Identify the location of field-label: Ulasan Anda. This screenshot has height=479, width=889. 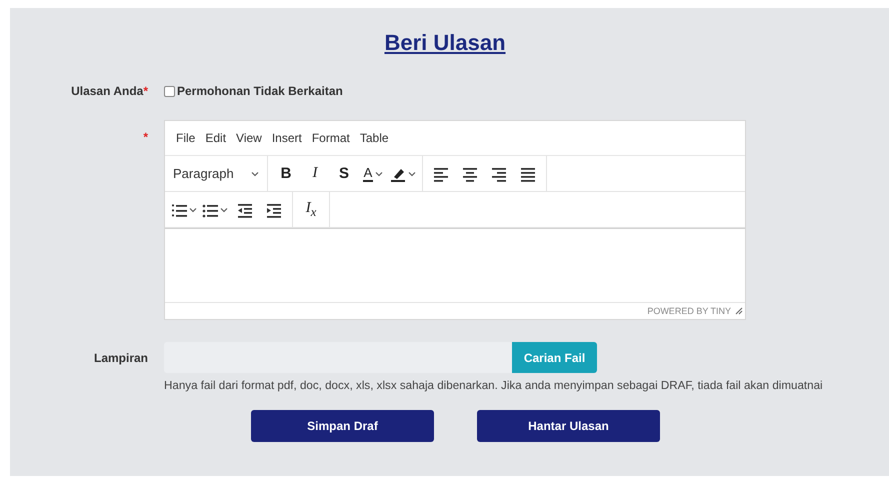
(107, 91).